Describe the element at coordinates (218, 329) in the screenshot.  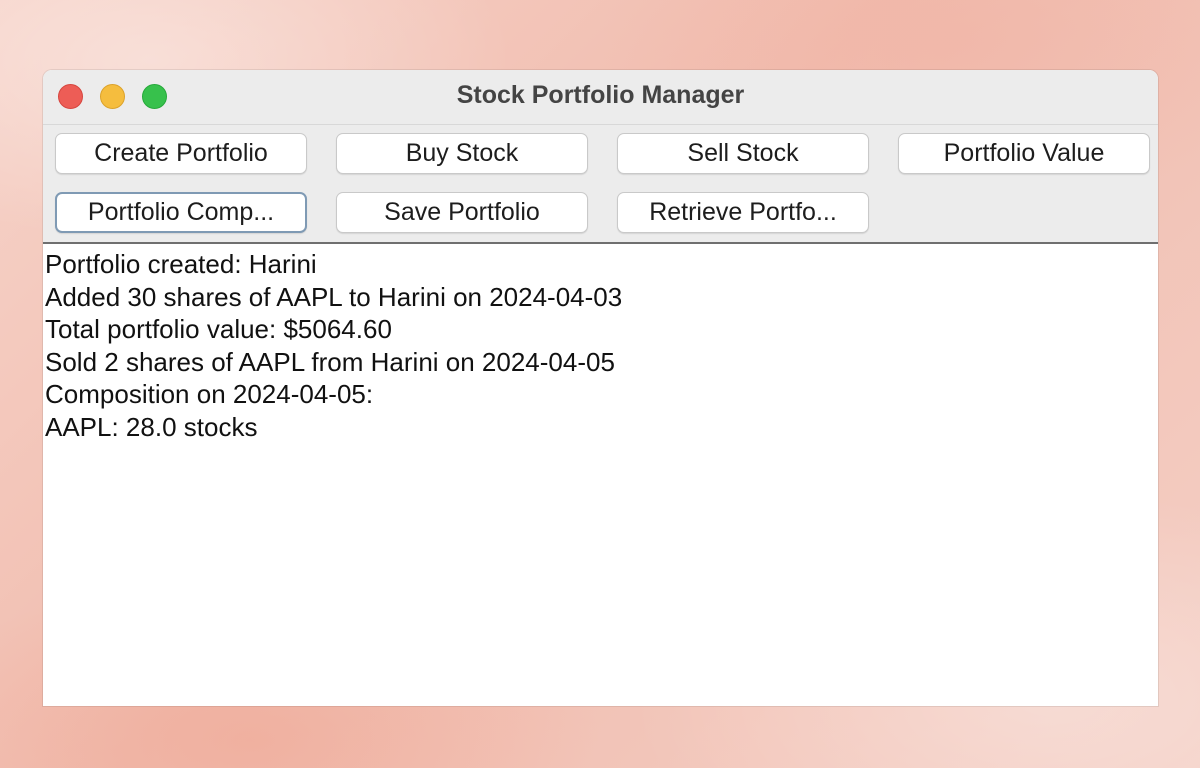
I see `output-line: Total portfolio value: $5064.60` at that location.